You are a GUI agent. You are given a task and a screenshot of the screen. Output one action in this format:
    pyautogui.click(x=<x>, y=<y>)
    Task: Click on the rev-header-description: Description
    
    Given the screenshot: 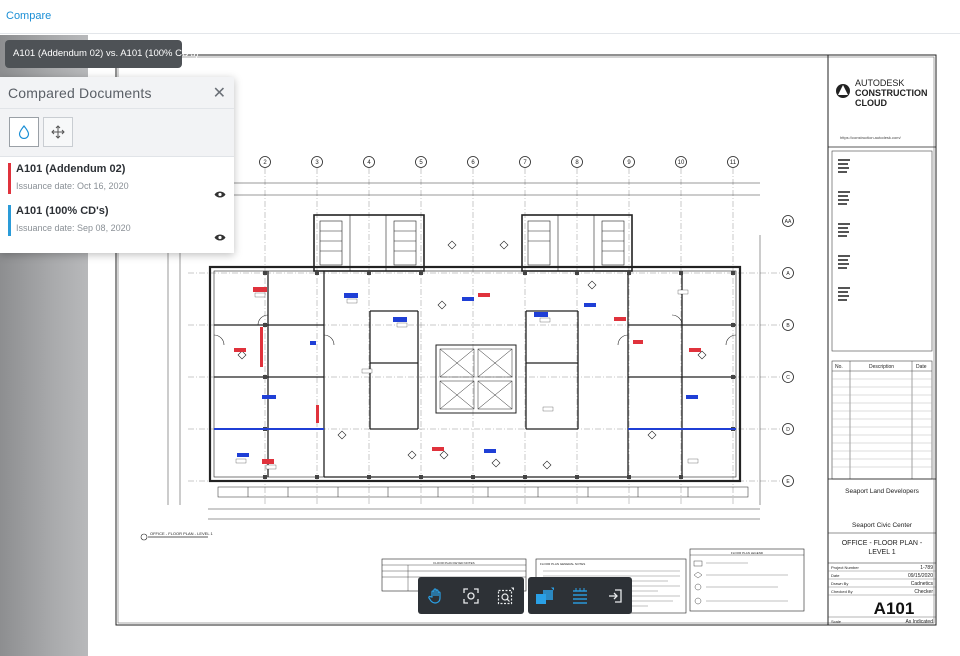 What is the action you would take?
    pyautogui.click(x=881, y=367)
    